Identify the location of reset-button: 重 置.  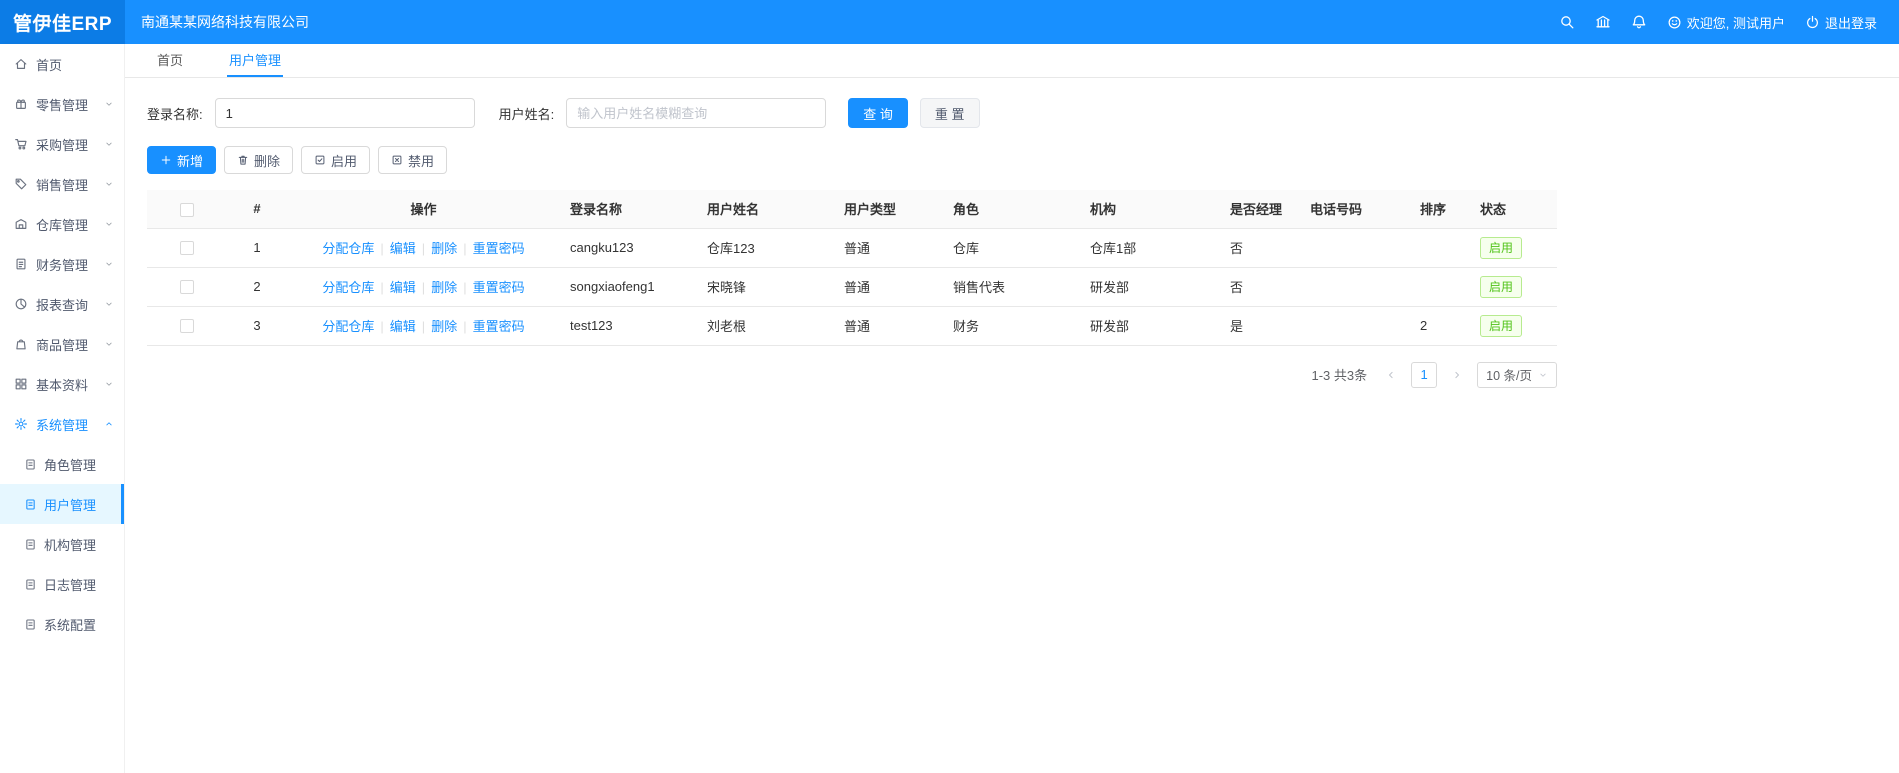
(949, 113).